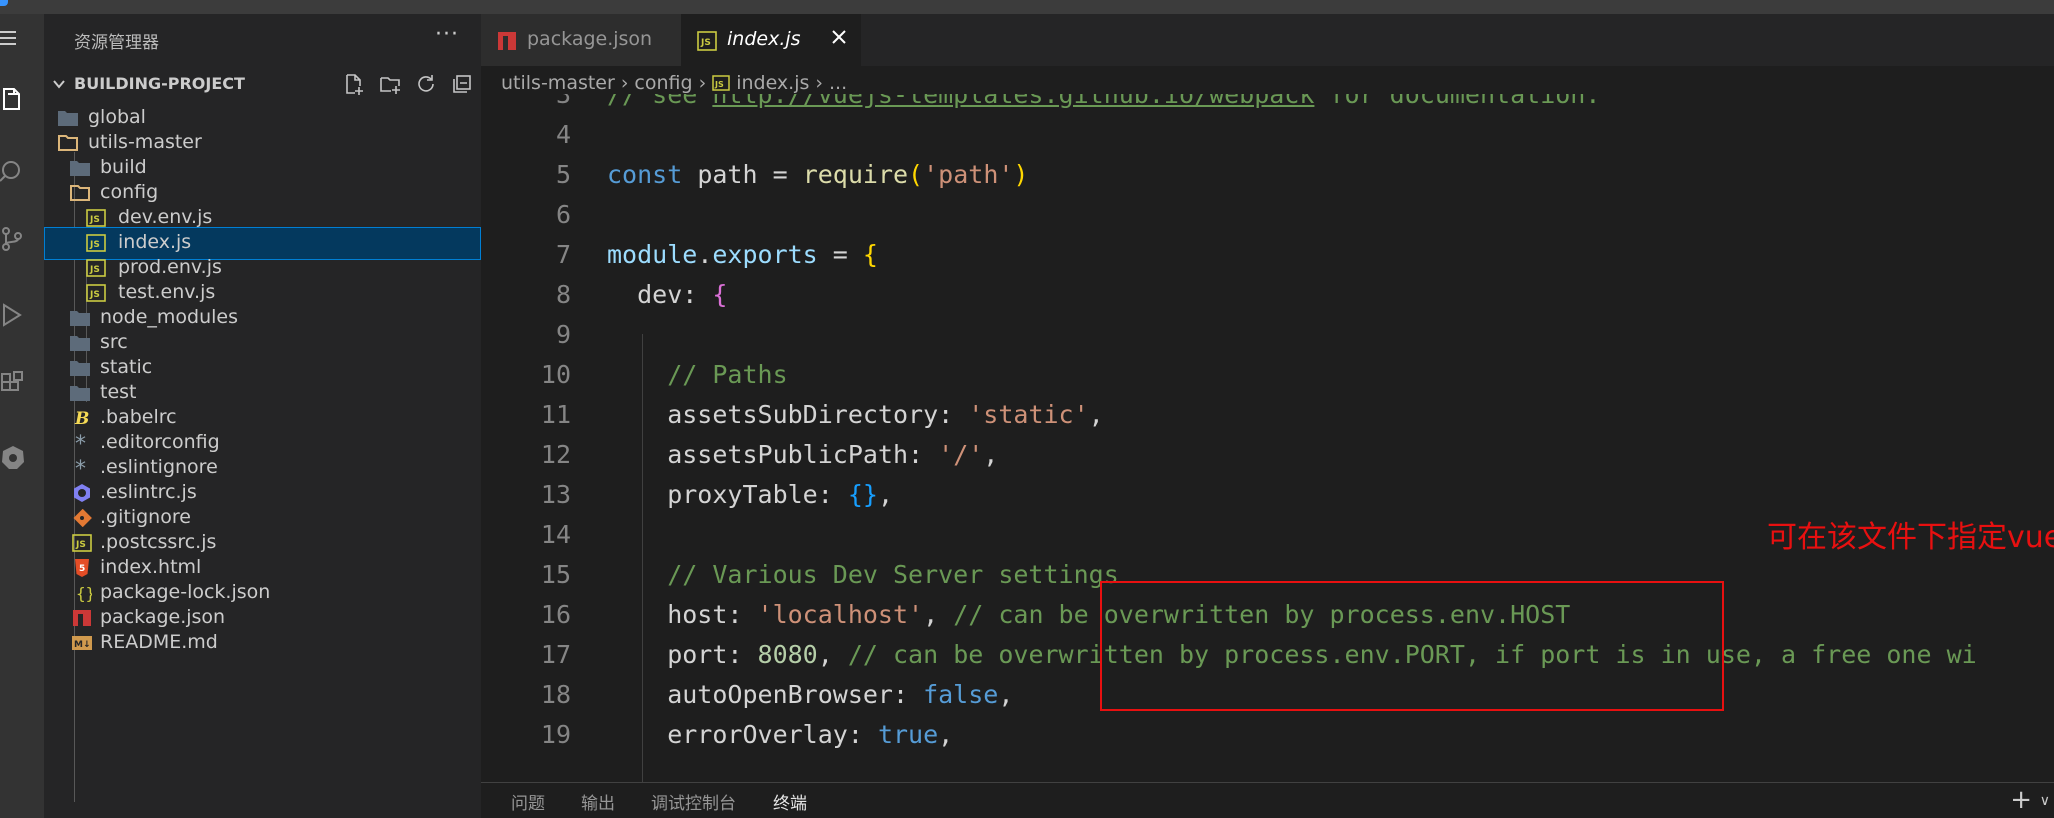 The image size is (2054, 818). What do you see at coordinates (1013, 101) in the screenshot?
I see `code-link: http://vuejs-templates.github.io/webpack` at bounding box center [1013, 101].